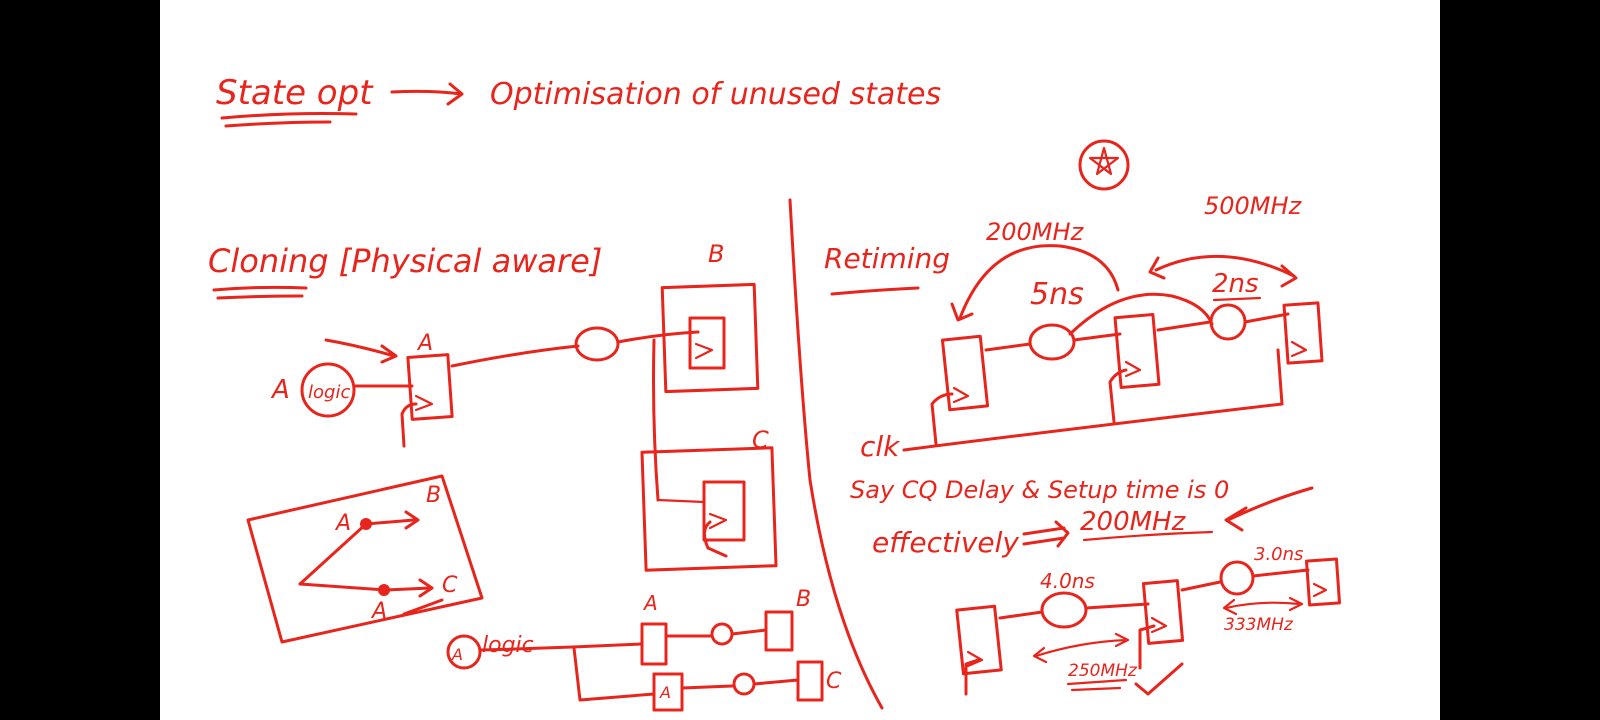 The image size is (1600, 720). What do you see at coordinates (875, 291) in the screenshot?
I see `retiming-underline` at bounding box center [875, 291].